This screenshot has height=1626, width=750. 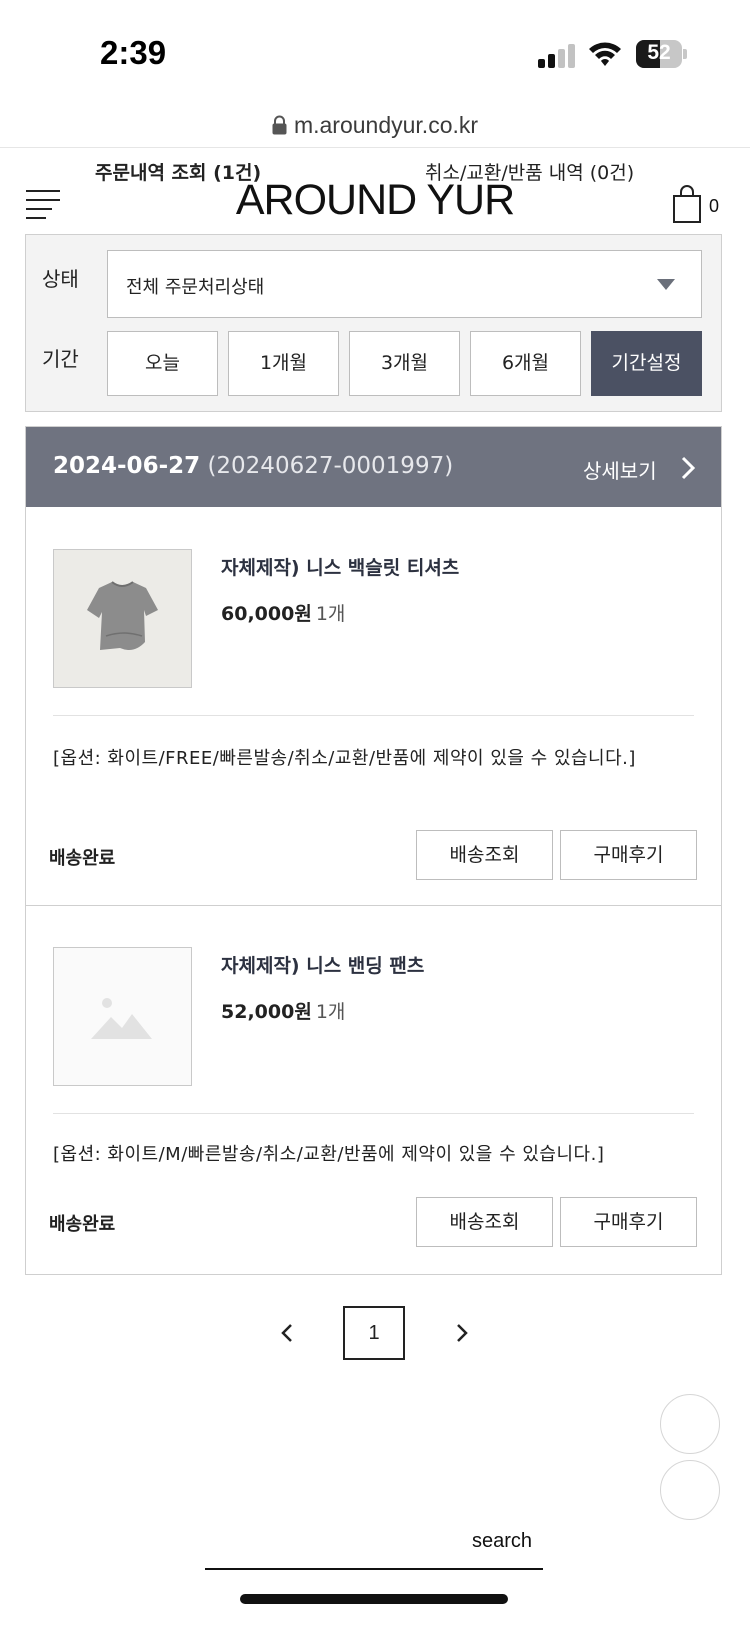 I want to click on url-bar: m.aroundyur.co.kr, so click(x=375, y=128).